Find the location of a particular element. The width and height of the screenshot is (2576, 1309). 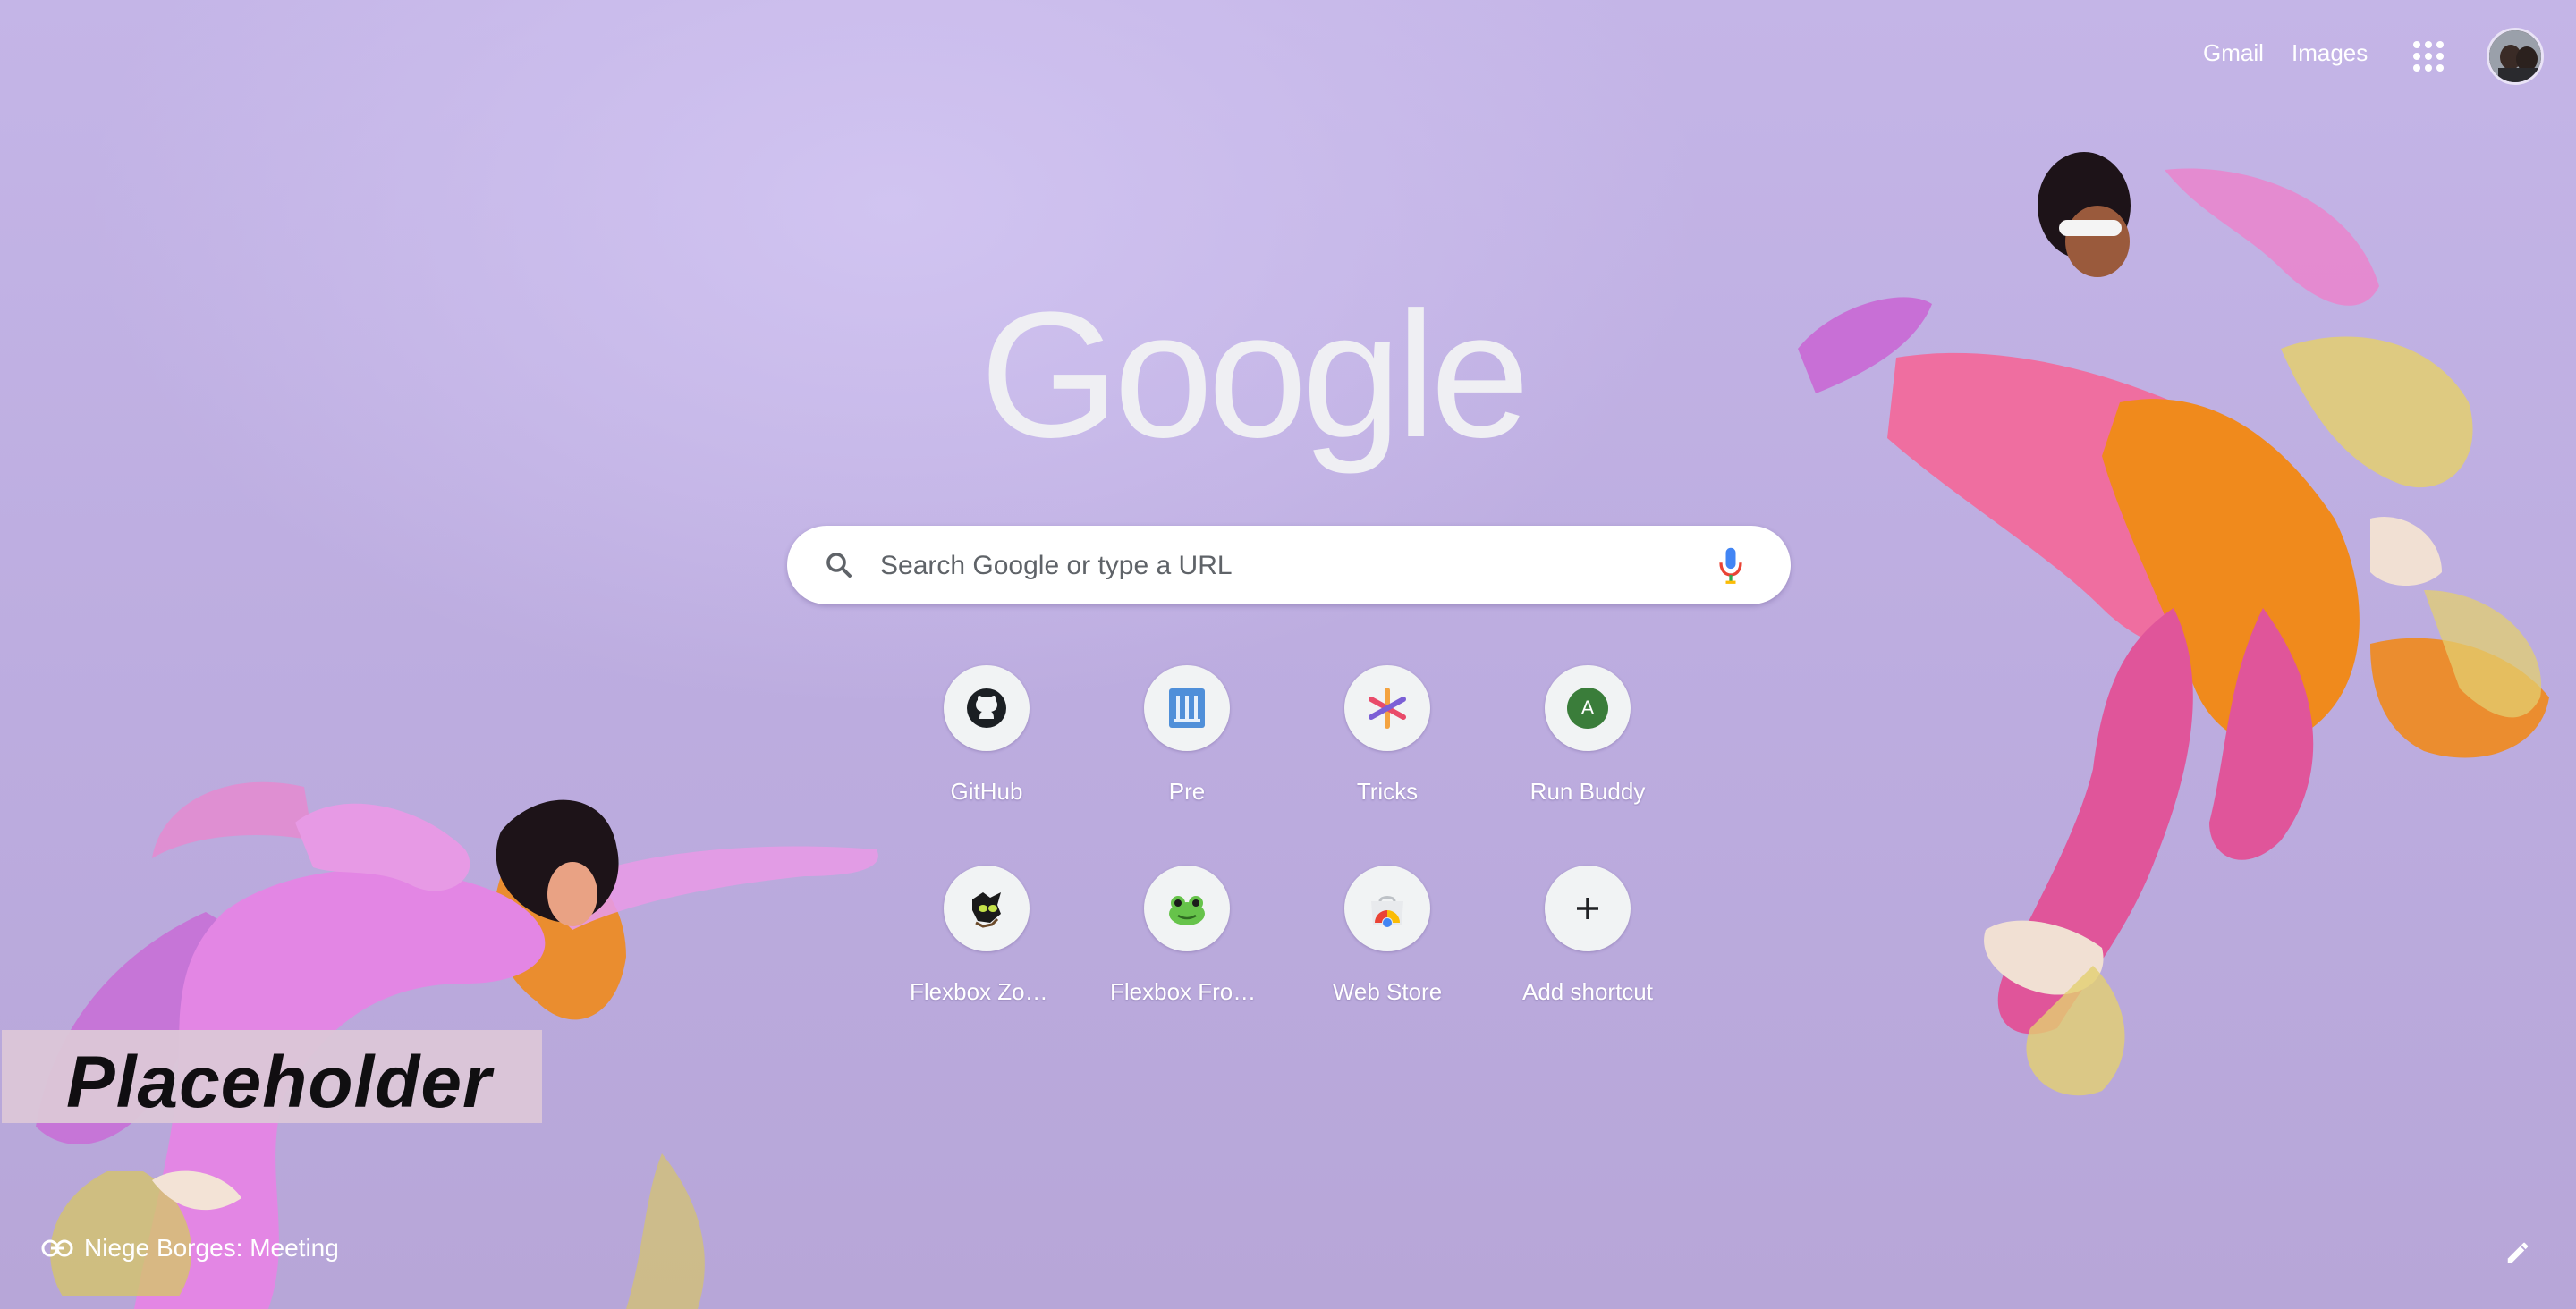

shortcut-label: Pre is located at coordinates (1187, 791).